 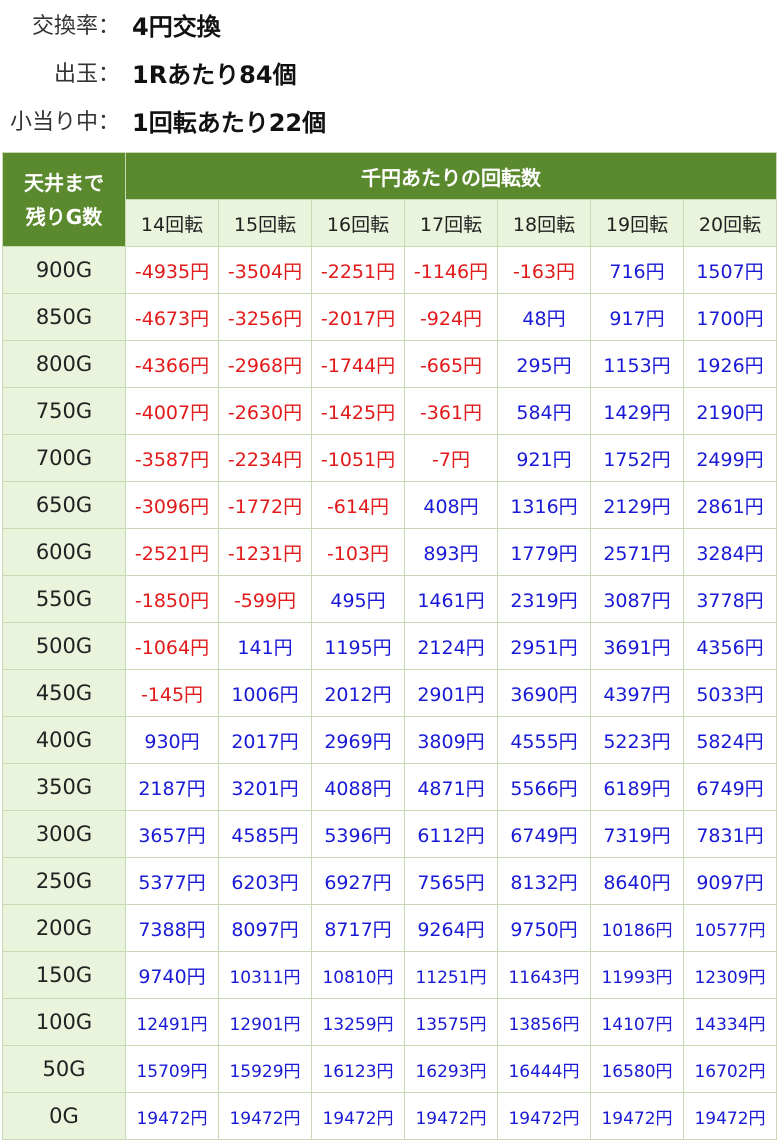 I want to click on value-cell: 11251円, so click(x=451, y=975).